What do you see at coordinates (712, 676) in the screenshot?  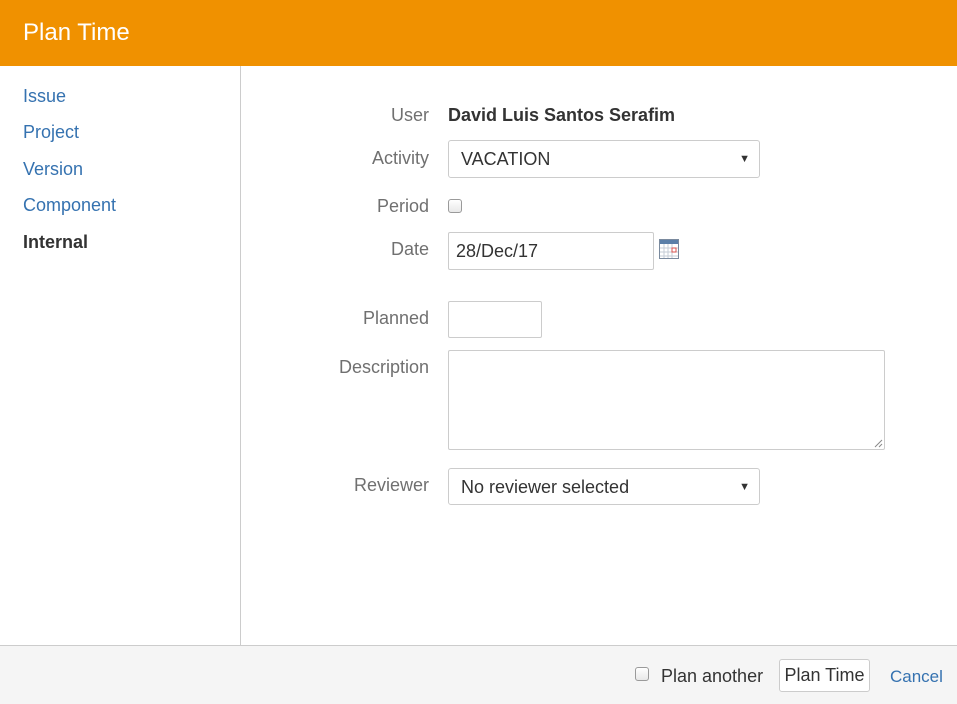 I see `plan-another-label: Plan another` at bounding box center [712, 676].